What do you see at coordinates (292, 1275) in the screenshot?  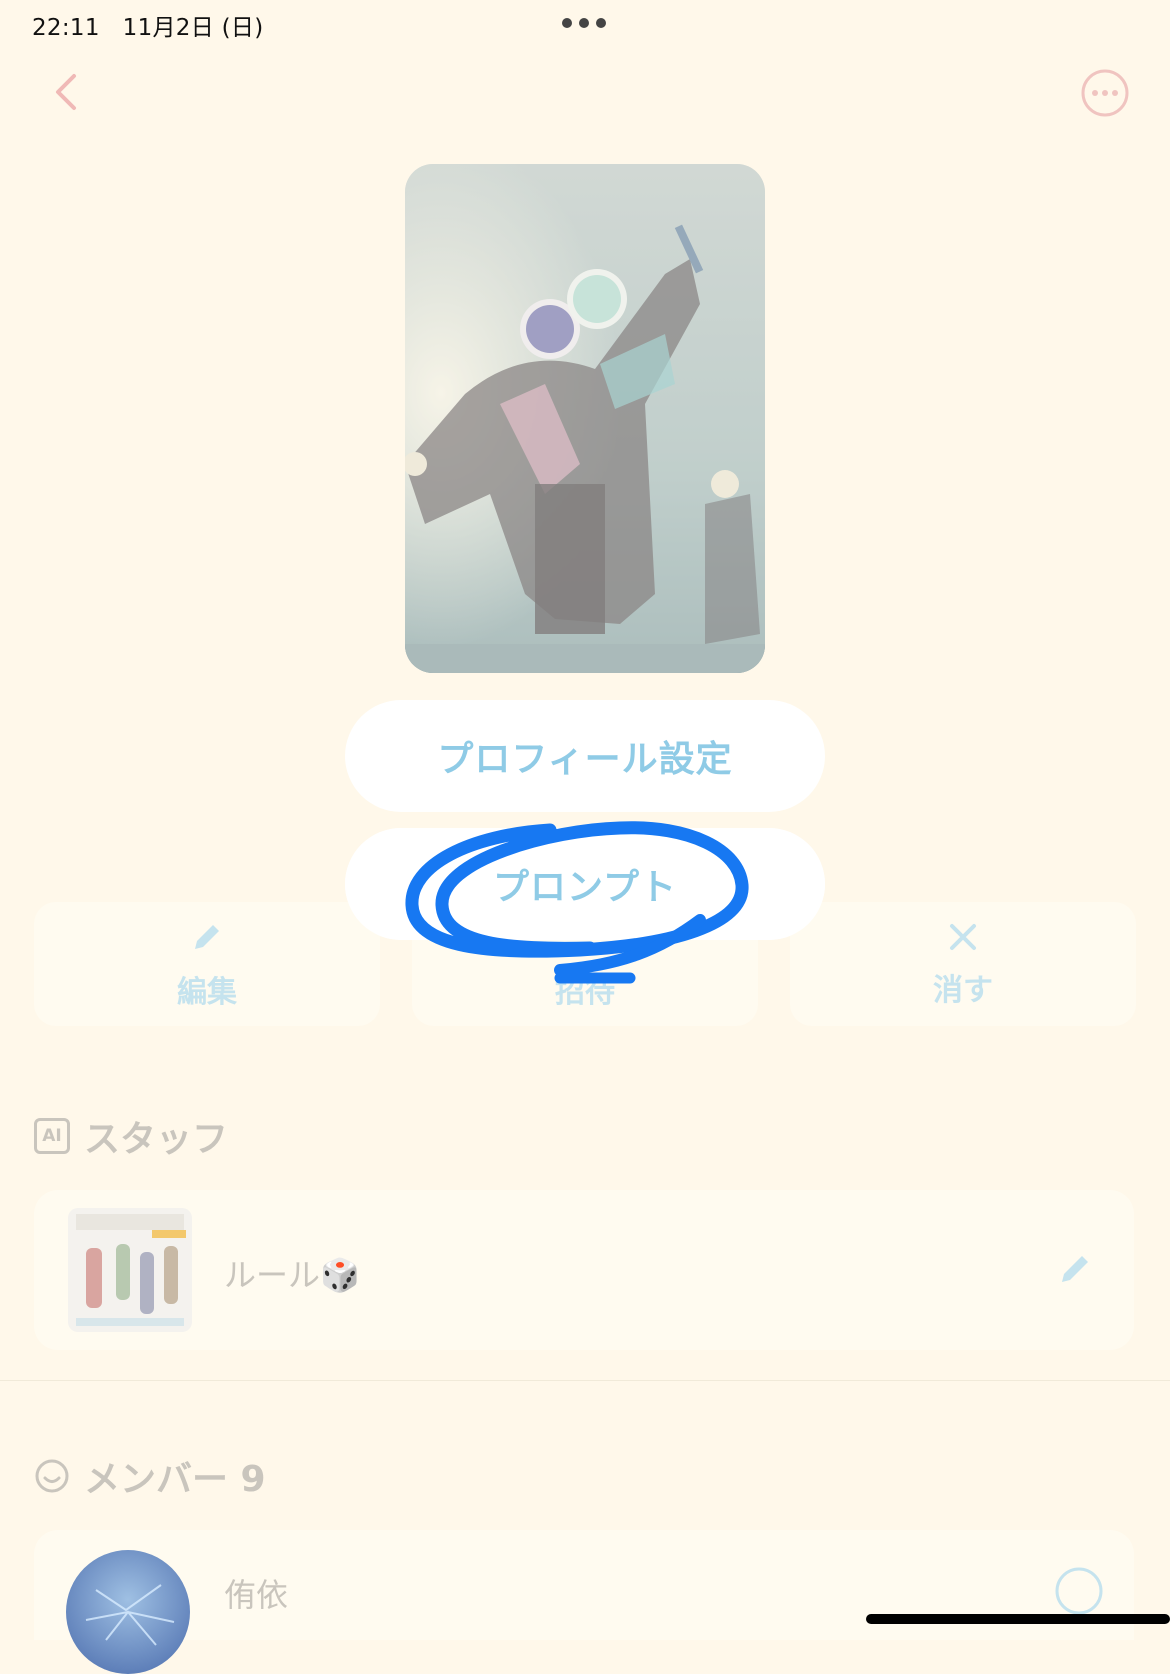 I see `staff-name: ルール🎲` at bounding box center [292, 1275].